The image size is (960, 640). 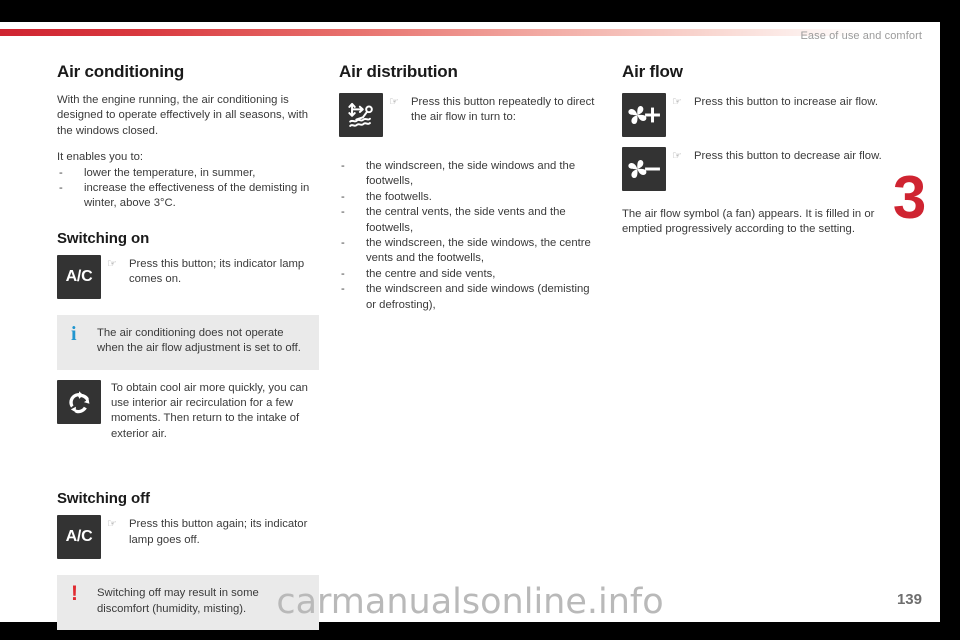 What do you see at coordinates (644, 115) in the screenshot?
I see `fan-plus-icon` at bounding box center [644, 115].